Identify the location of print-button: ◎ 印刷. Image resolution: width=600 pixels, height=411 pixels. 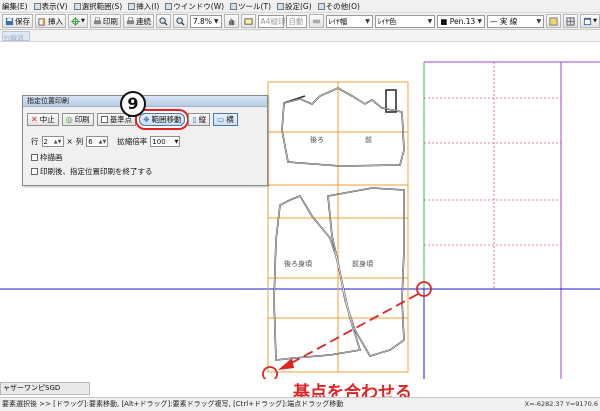
(77, 119).